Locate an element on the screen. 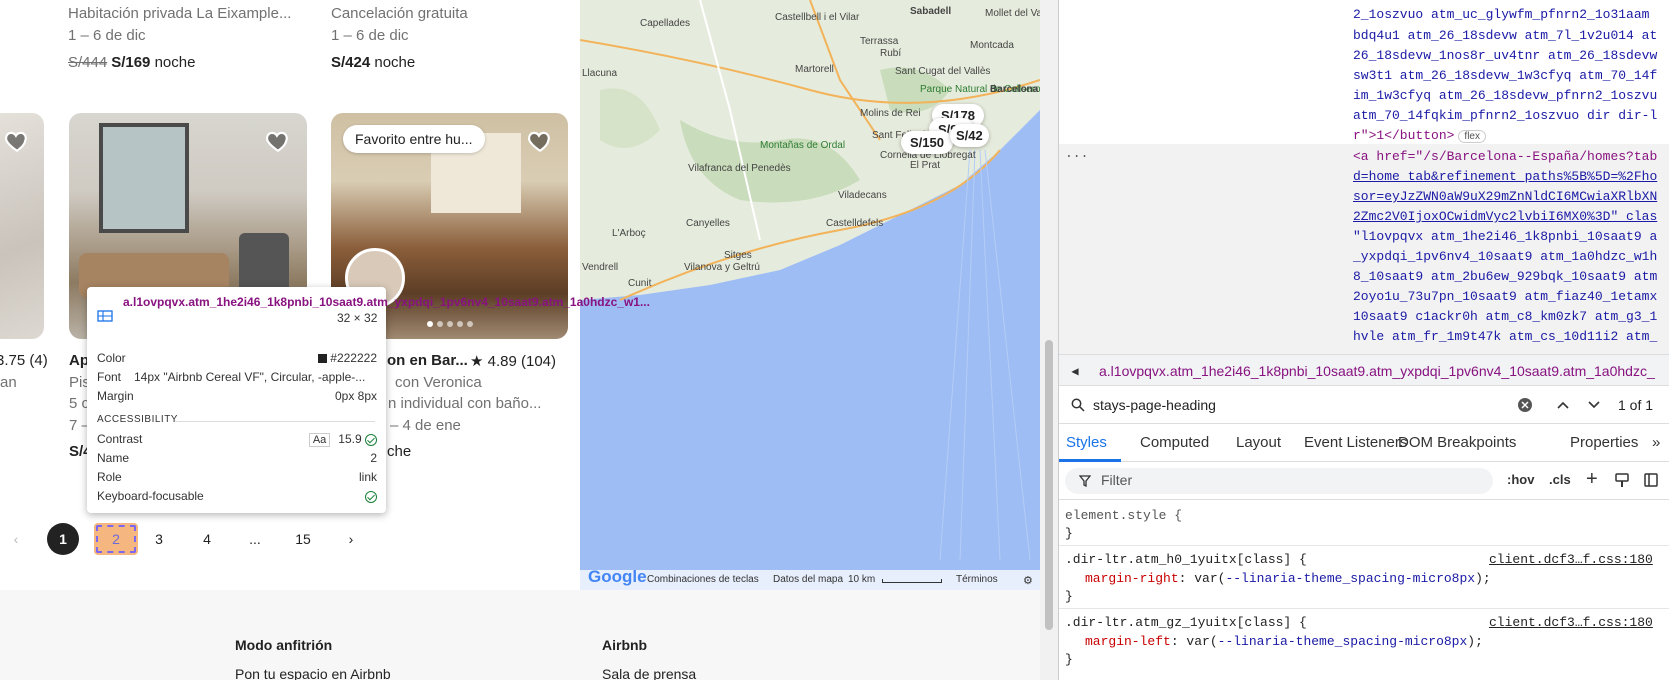 The width and height of the screenshot is (1669, 680). map-place: Vendrell is located at coordinates (600, 267).